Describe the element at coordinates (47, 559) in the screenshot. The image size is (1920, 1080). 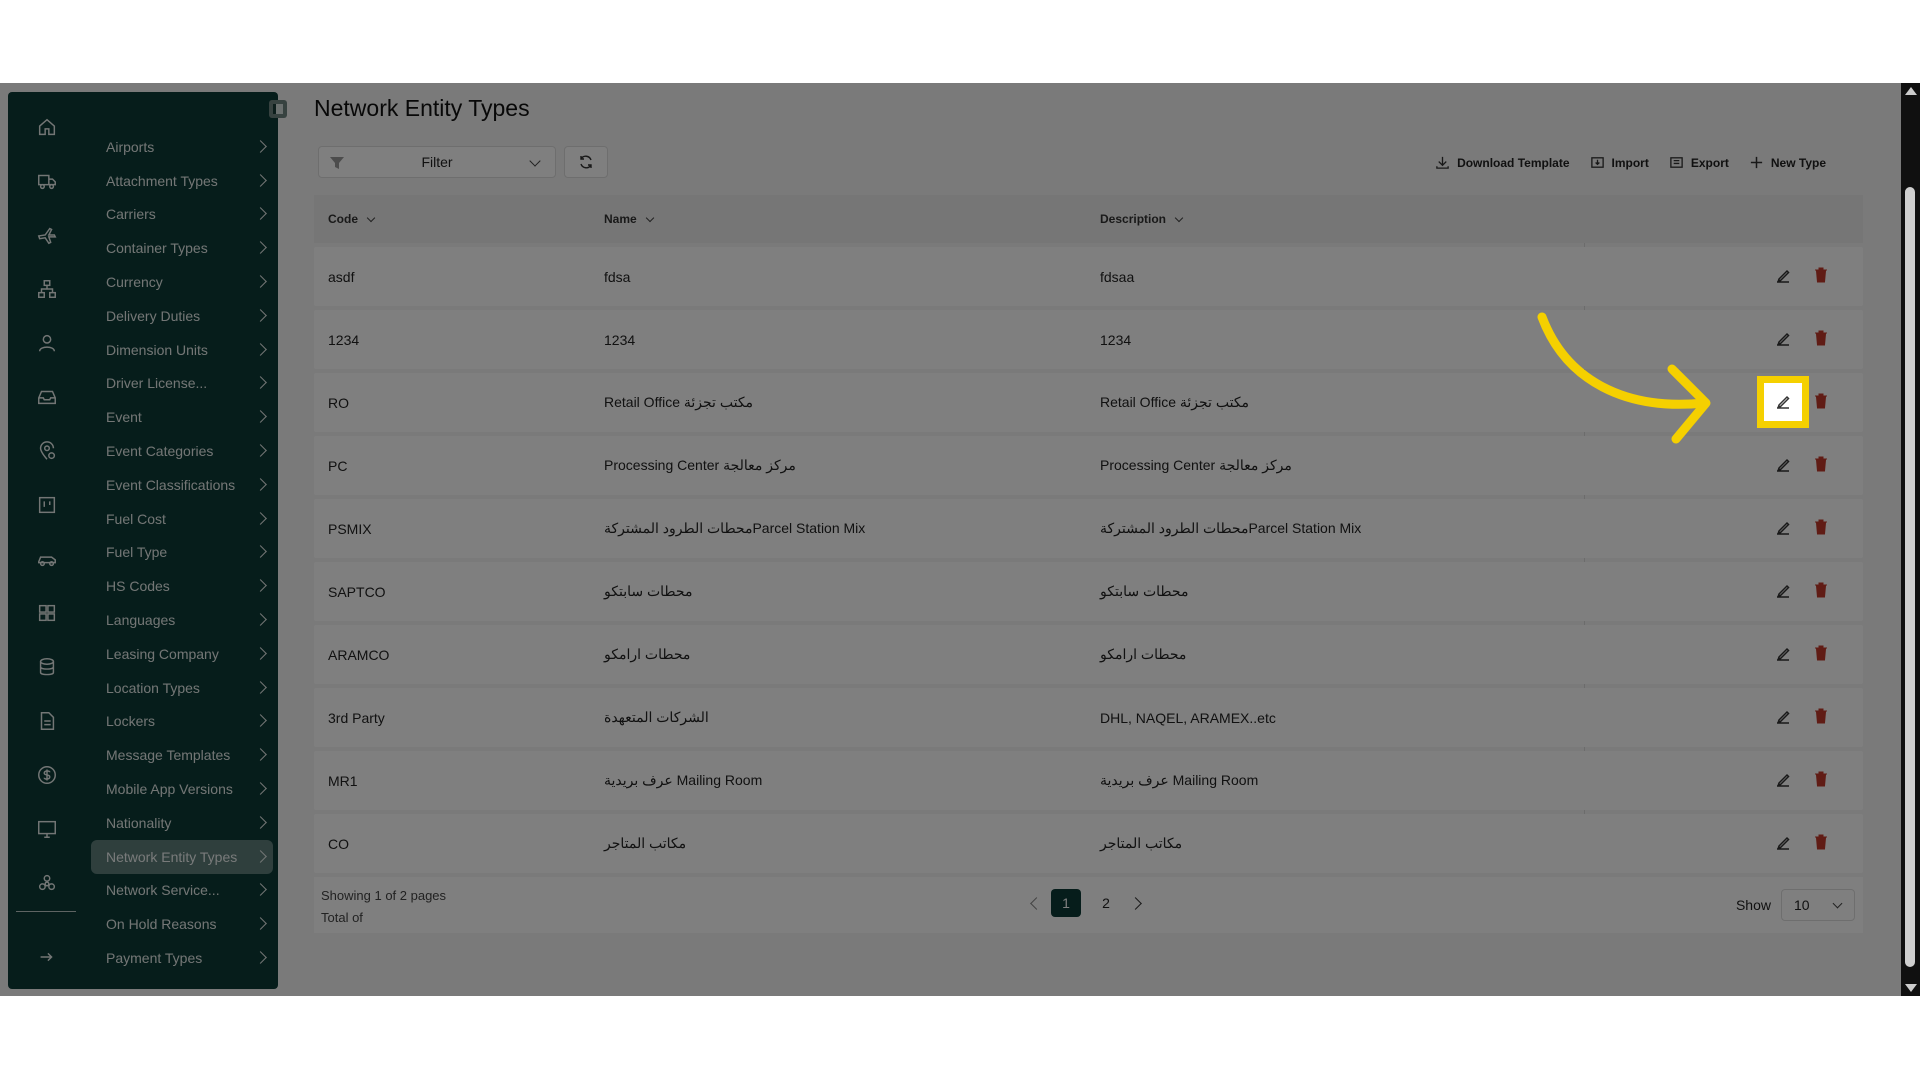
I see `car-icon` at that location.